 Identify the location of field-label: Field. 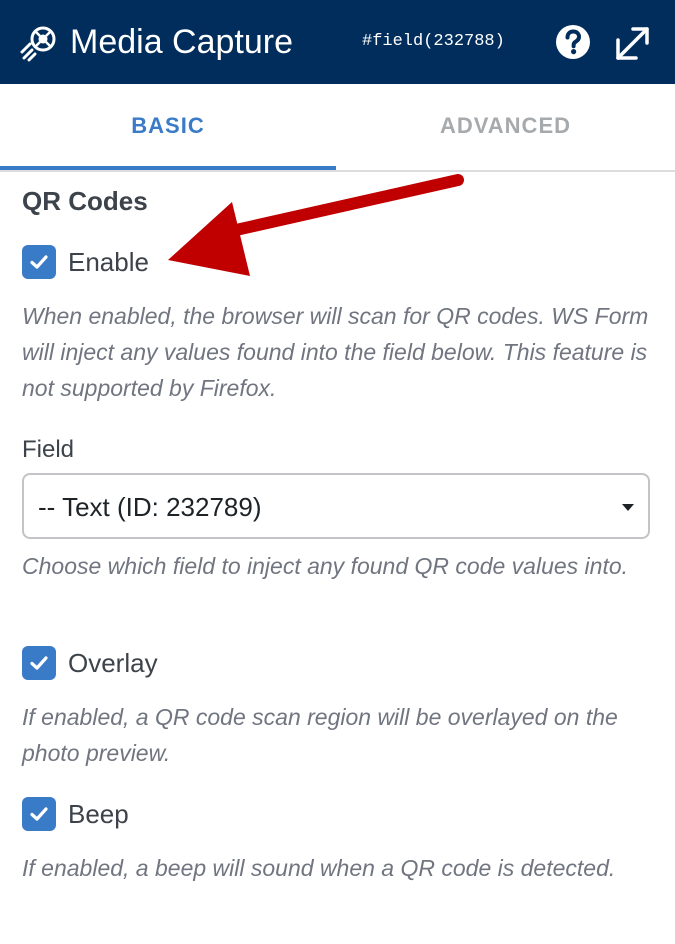
(48, 449).